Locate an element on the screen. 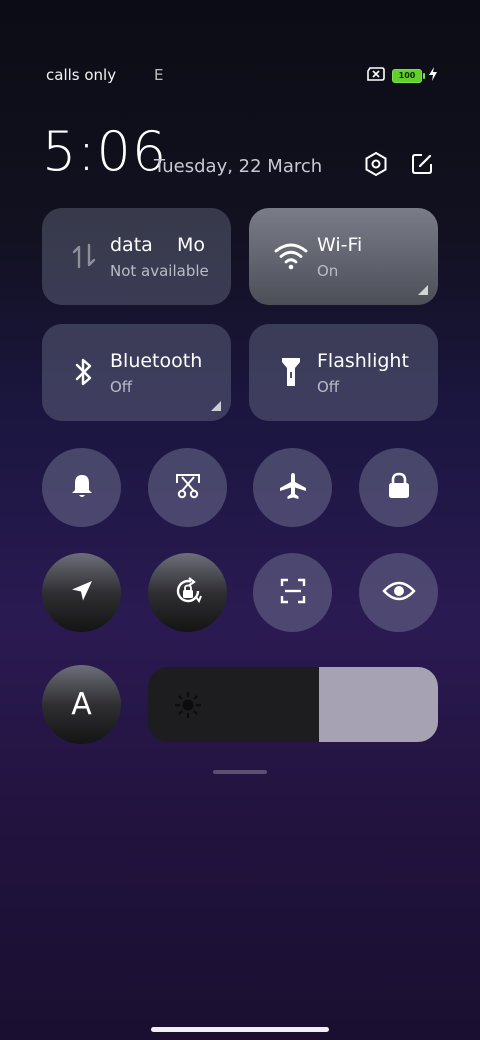 This screenshot has width=480, height=1040. reading-mode-toggle is located at coordinates (398, 592).